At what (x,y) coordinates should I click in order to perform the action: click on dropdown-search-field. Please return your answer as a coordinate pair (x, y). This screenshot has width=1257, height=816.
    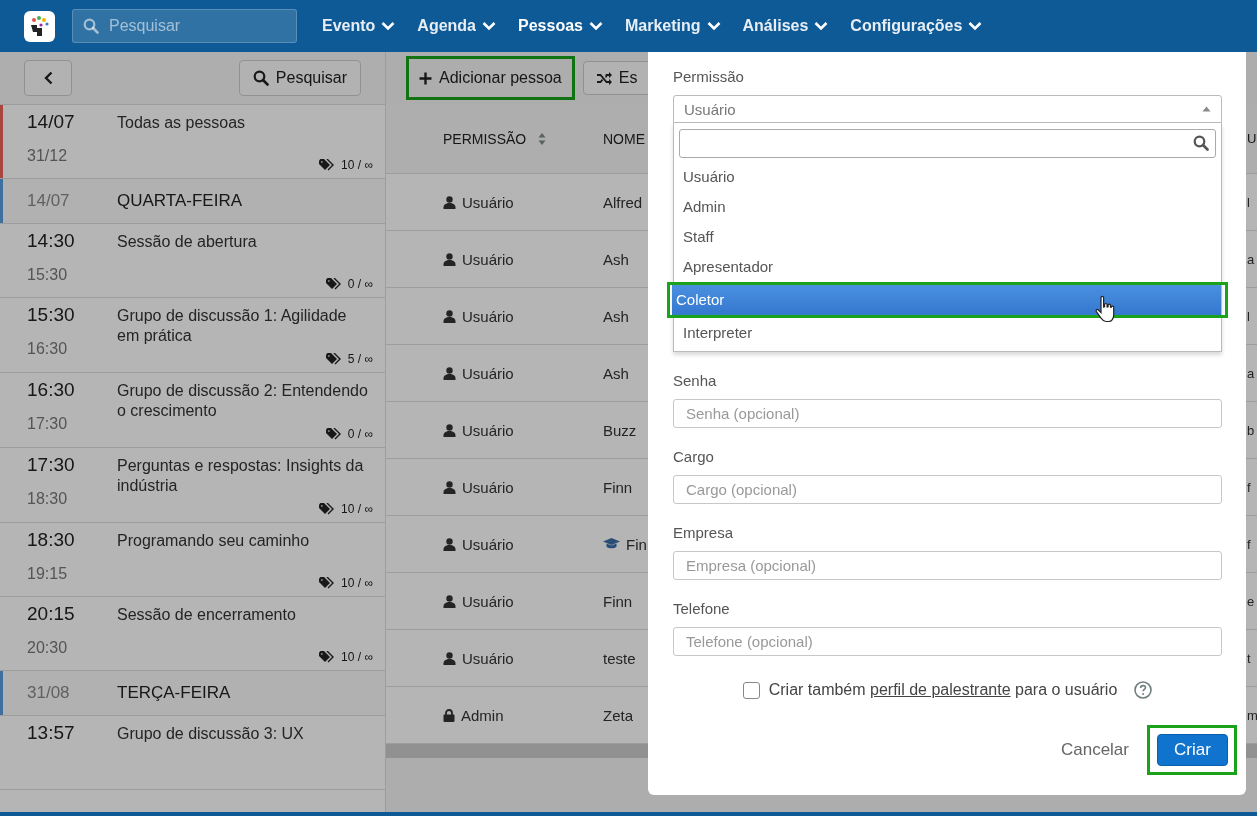
    Looking at the image, I should click on (947, 143).